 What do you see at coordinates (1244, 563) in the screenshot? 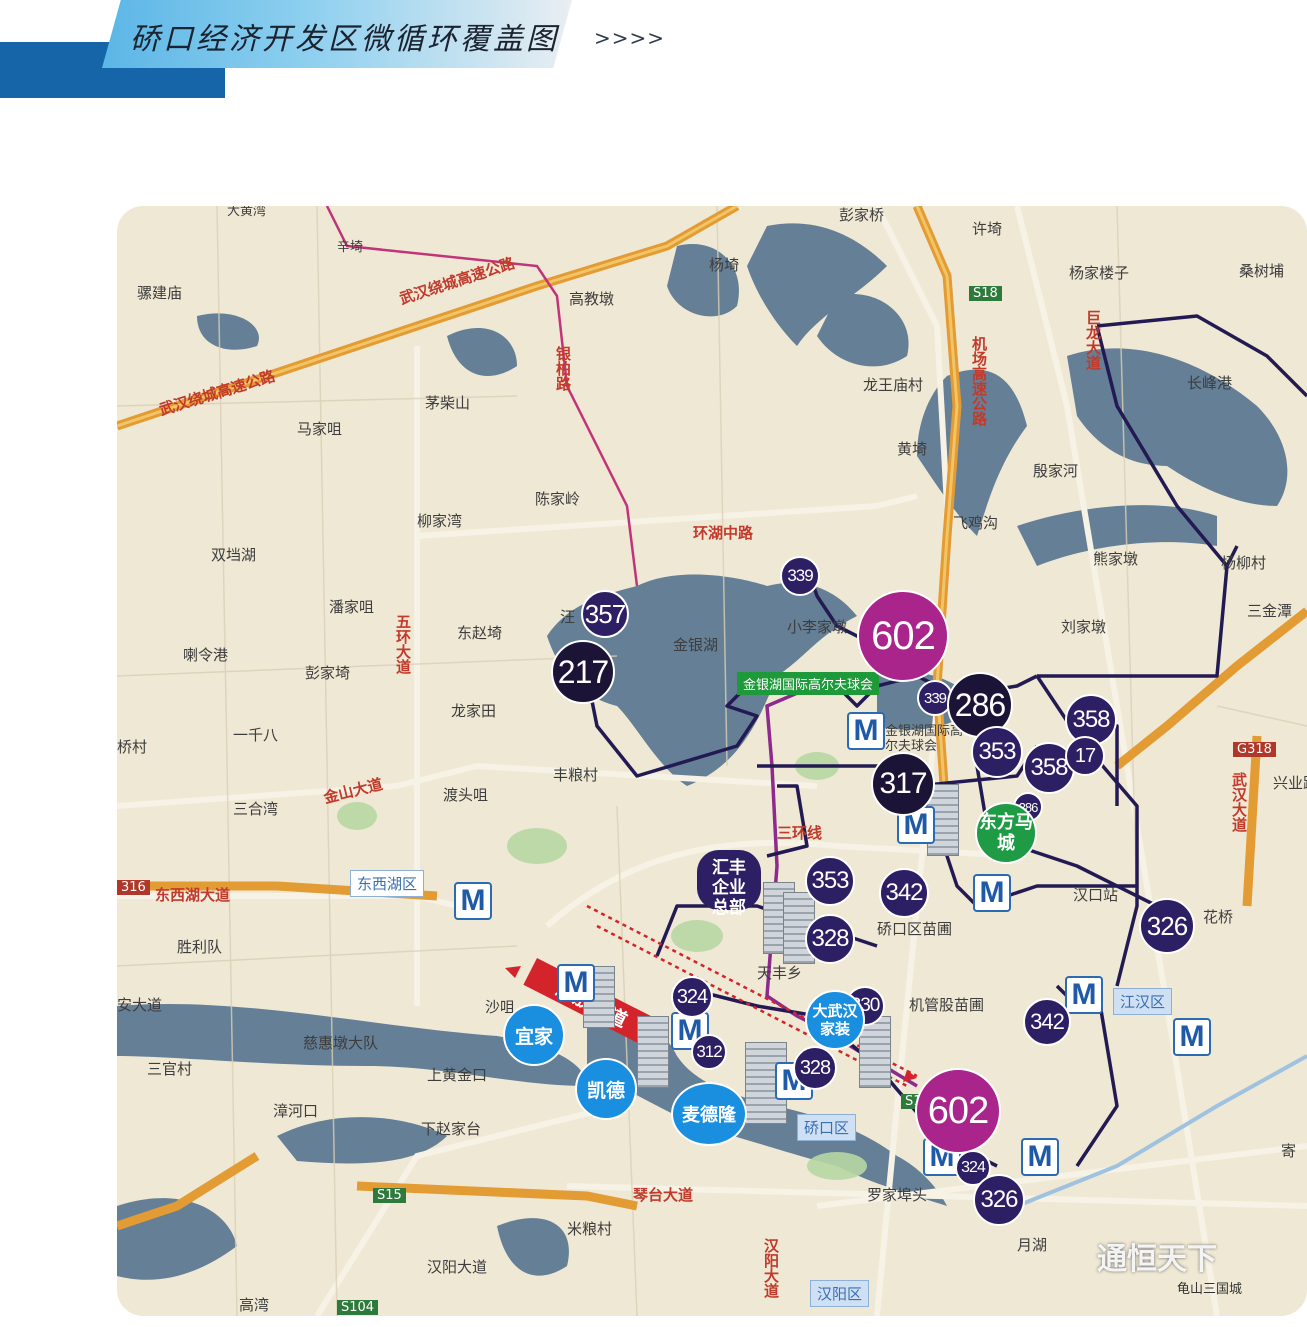
I see `place-label: 杨柳村` at bounding box center [1244, 563].